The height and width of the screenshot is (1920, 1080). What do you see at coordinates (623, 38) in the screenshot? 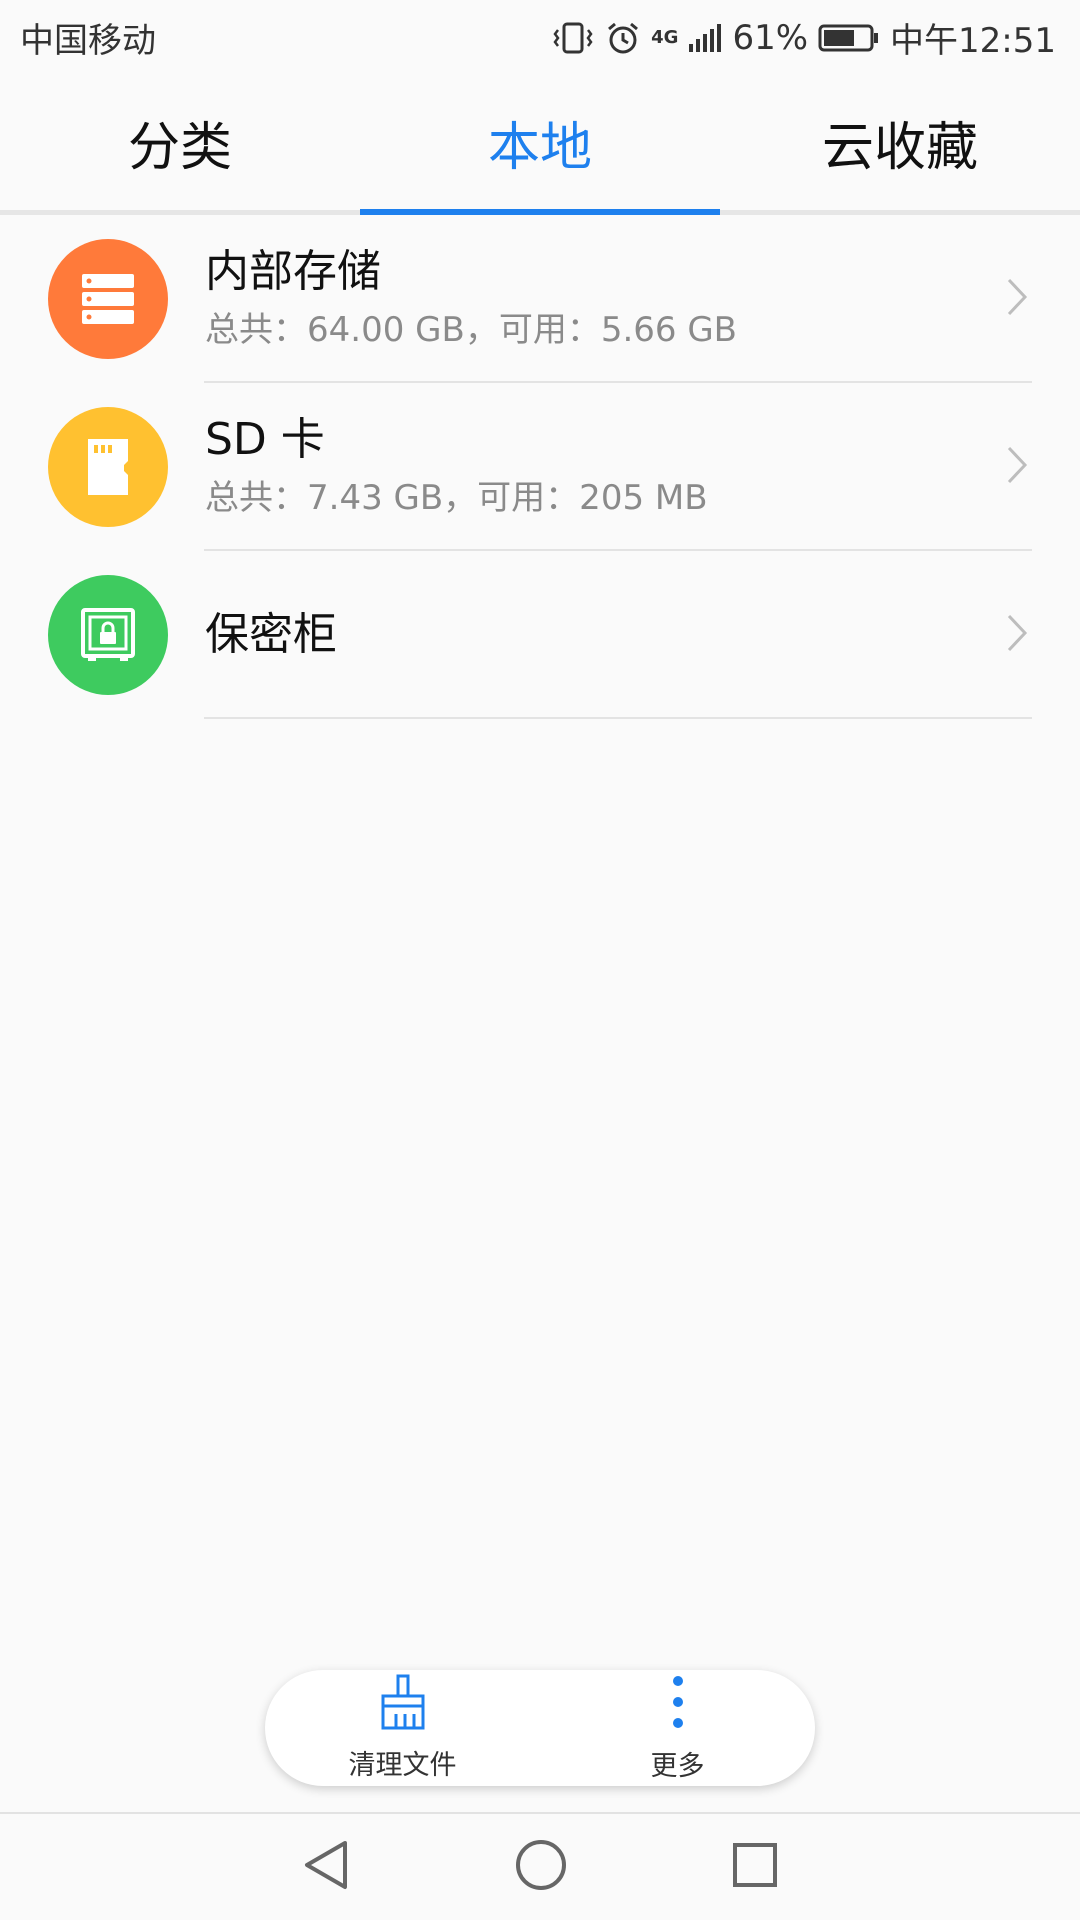
I see `alarm-icon` at bounding box center [623, 38].